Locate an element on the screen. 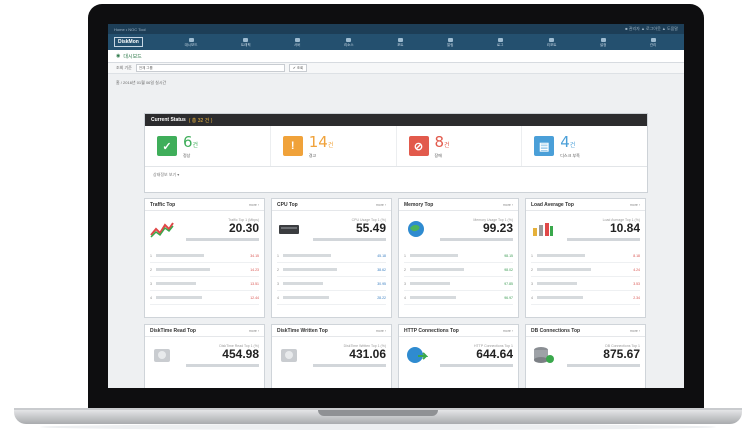  nav-item: 리포트 is located at coordinates (551, 42).